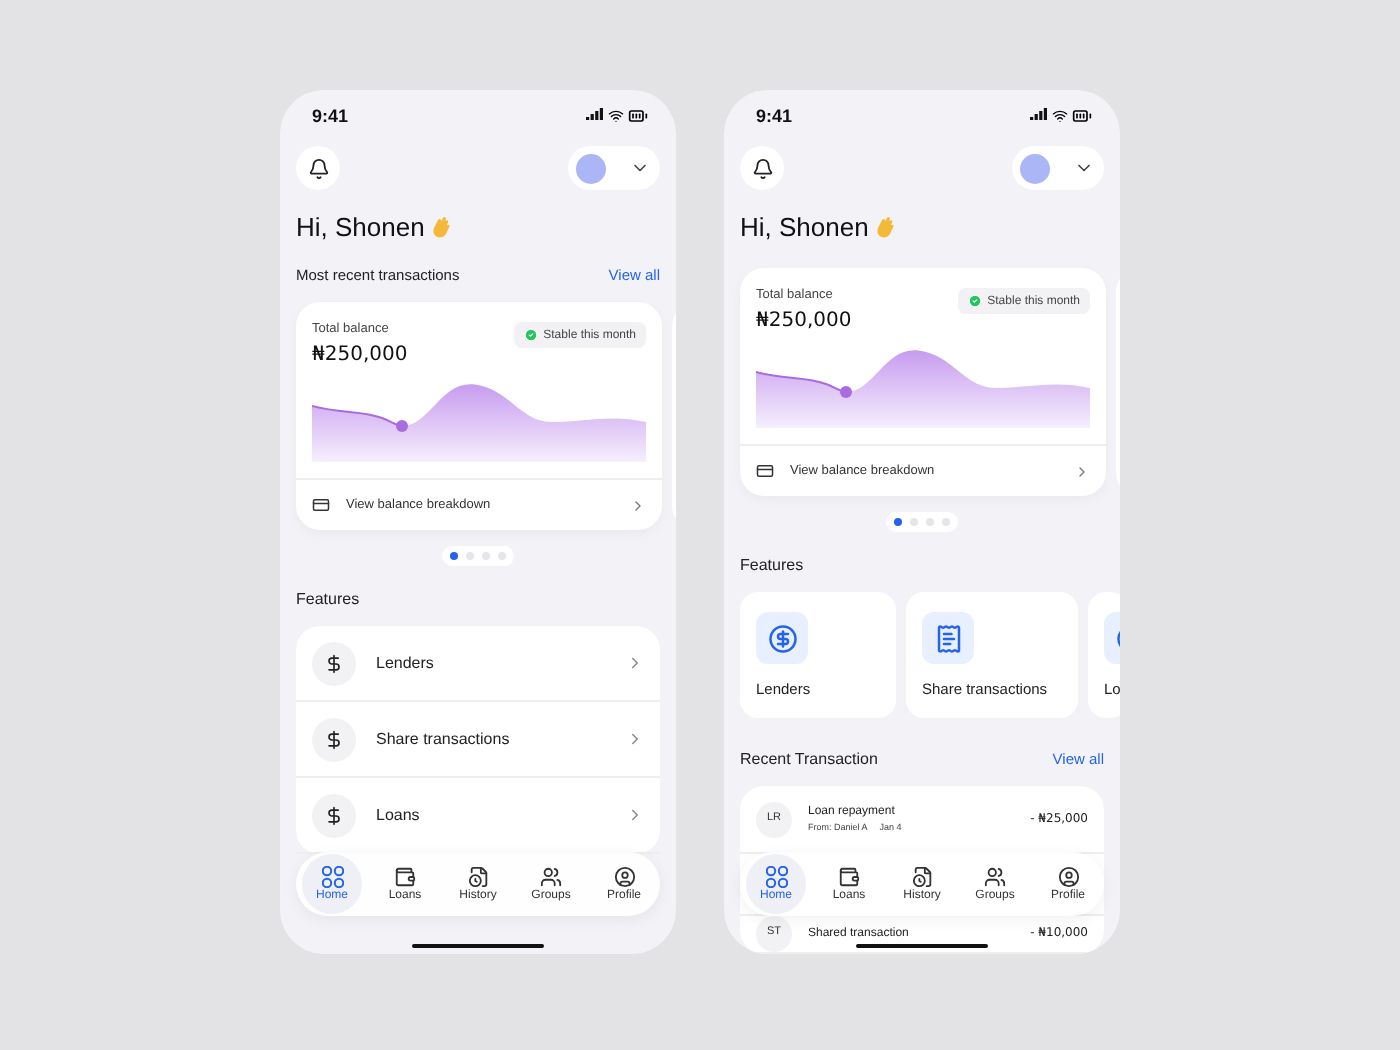  Describe the element at coordinates (948, 638) in the screenshot. I see `receipt-icon` at that location.